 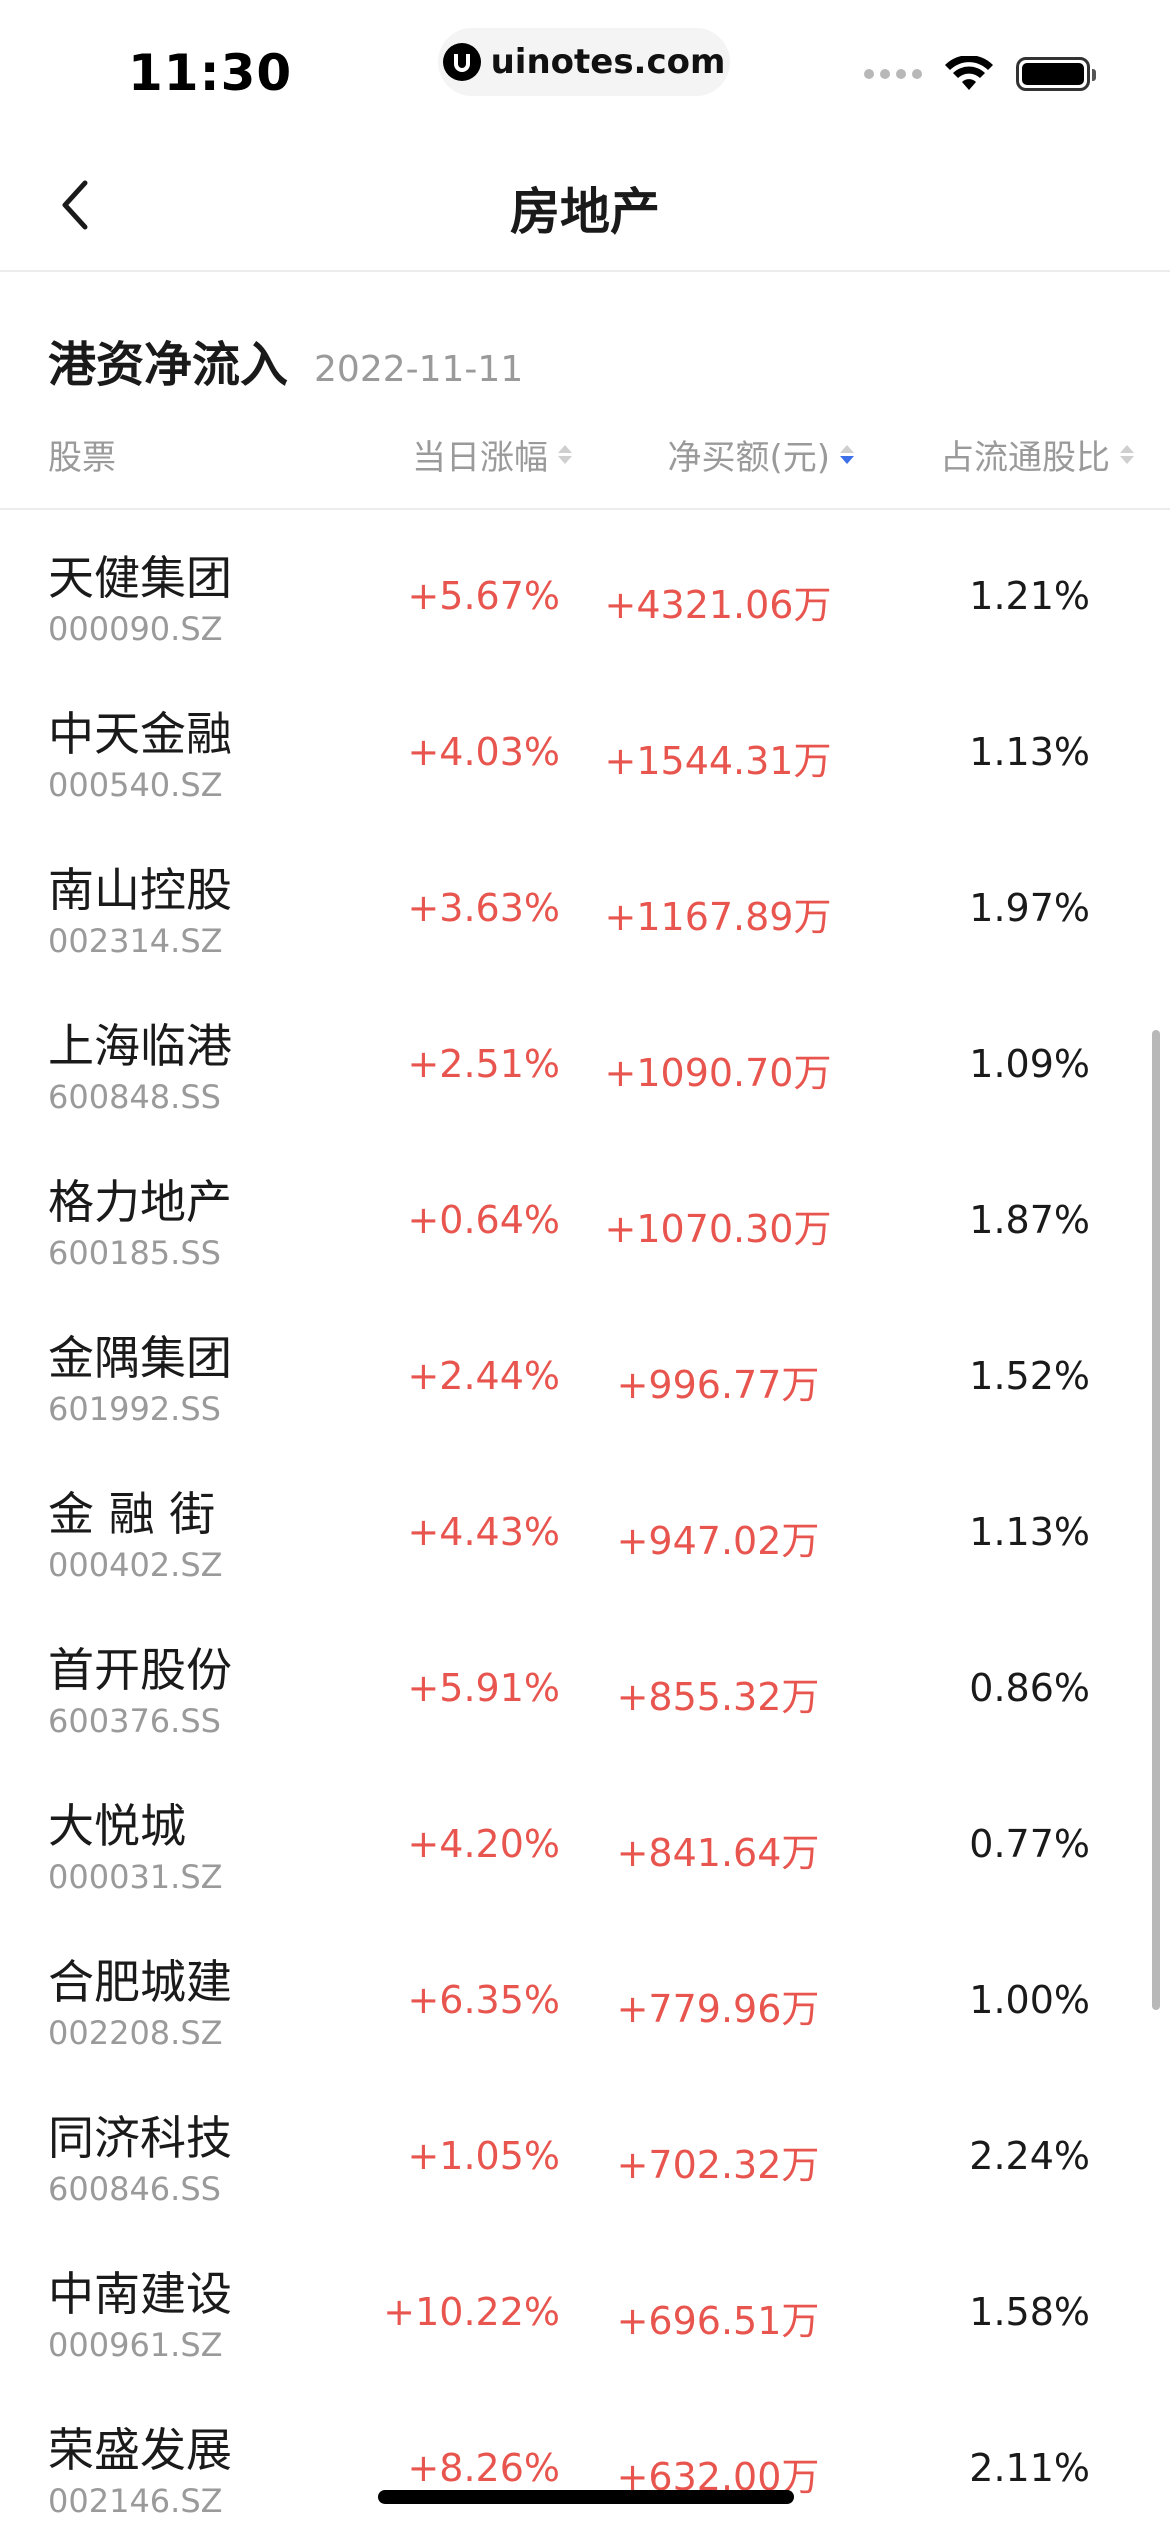 What do you see at coordinates (480, 458) in the screenshot?
I see `column-header-change-label: 当日涨幅` at bounding box center [480, 458].